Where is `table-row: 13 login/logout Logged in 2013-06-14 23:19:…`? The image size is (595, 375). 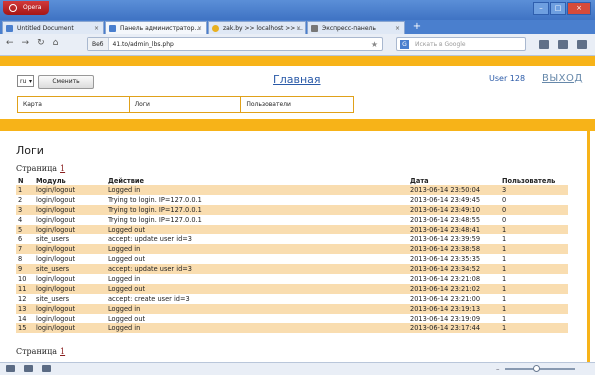 table-row: 13 login/logout Logged in 2013-06-14 23:19:… is located at coordinates (292, 308).